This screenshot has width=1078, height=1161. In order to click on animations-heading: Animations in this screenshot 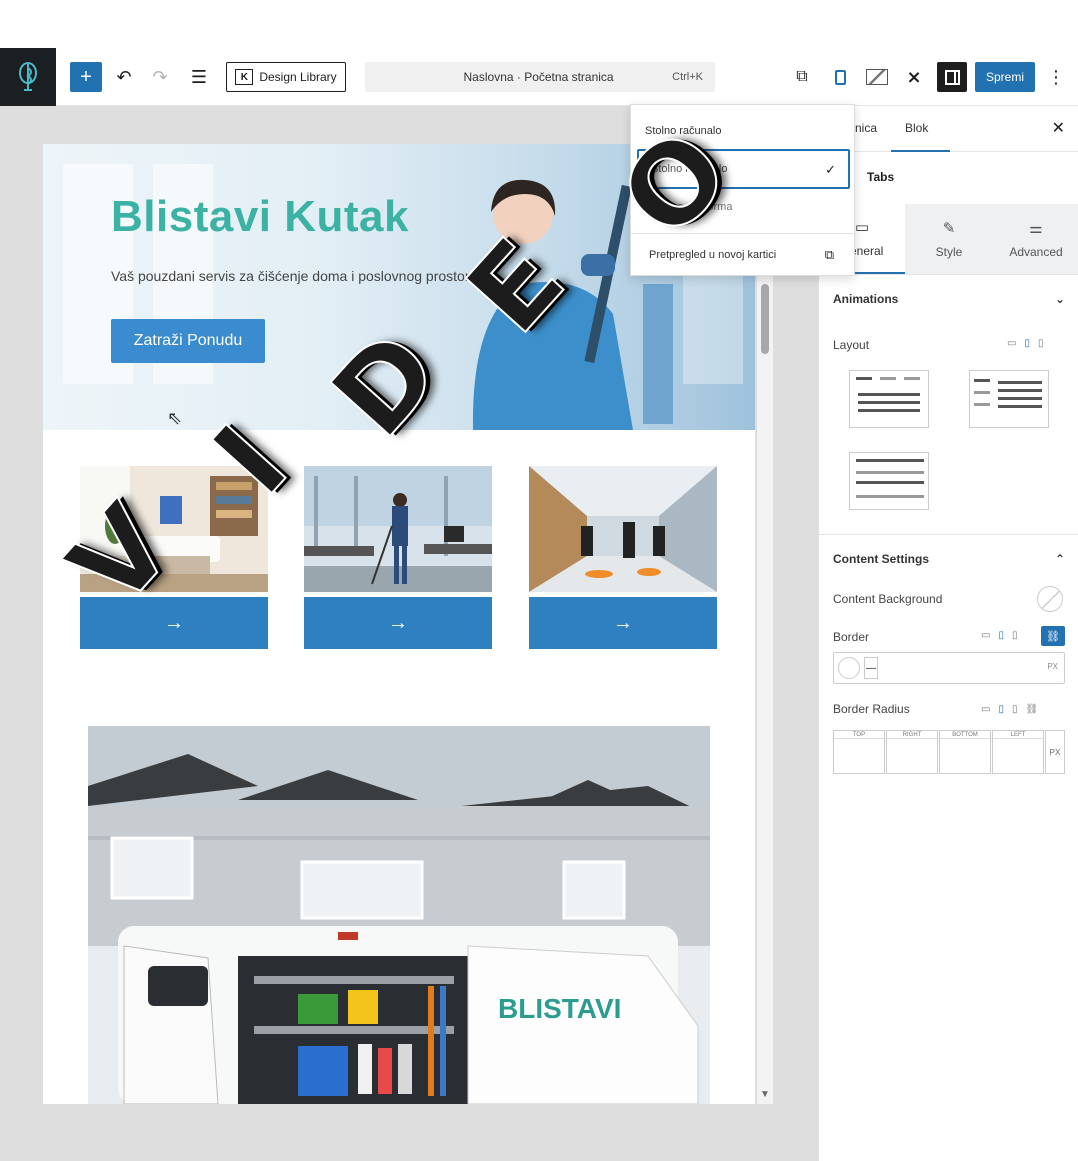, I will do `click(866, 298)`.